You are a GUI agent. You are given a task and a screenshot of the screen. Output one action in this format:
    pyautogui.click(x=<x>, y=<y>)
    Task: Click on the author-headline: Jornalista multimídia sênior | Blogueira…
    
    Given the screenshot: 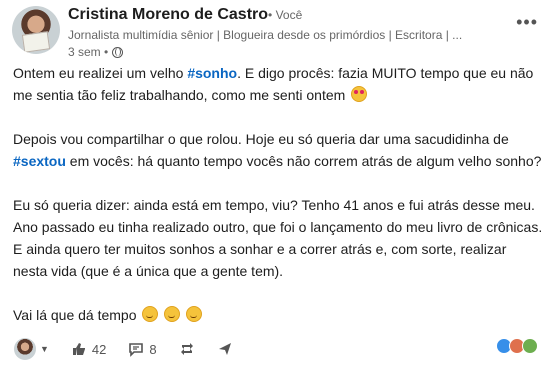 What is the action you would take?
    pyautogui.click(x=265, y=35)
    